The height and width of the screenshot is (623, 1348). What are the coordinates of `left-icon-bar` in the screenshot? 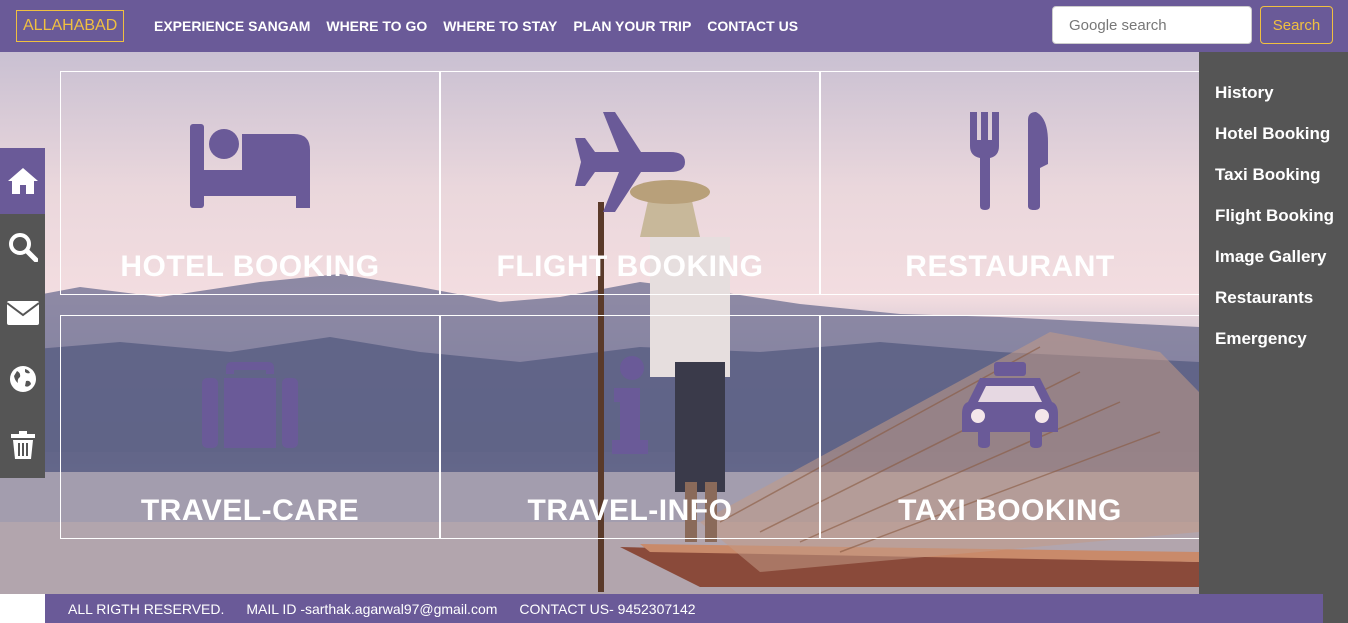 It's located at (22, 313).